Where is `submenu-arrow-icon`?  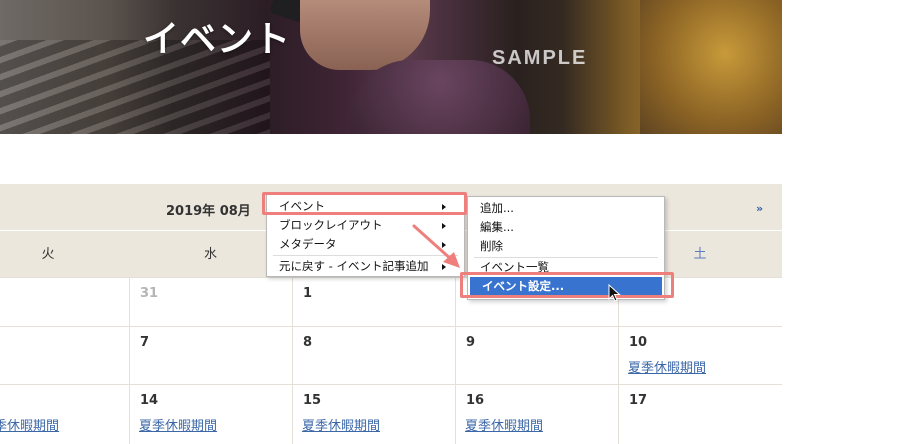
submenu-arrow-icon is located at coordinates (444, 207).